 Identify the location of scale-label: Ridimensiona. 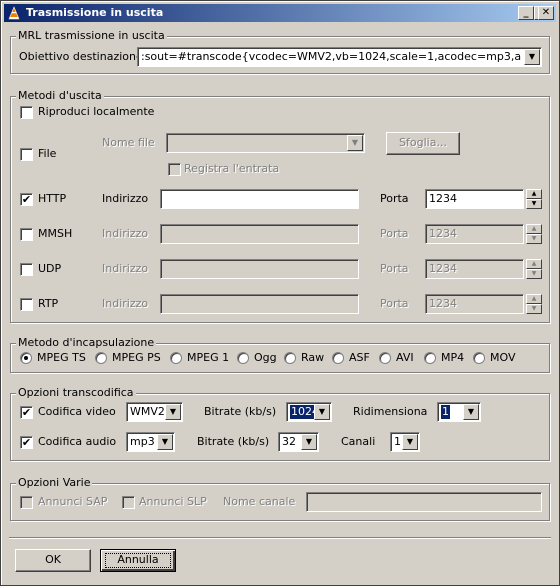
(390, 411).